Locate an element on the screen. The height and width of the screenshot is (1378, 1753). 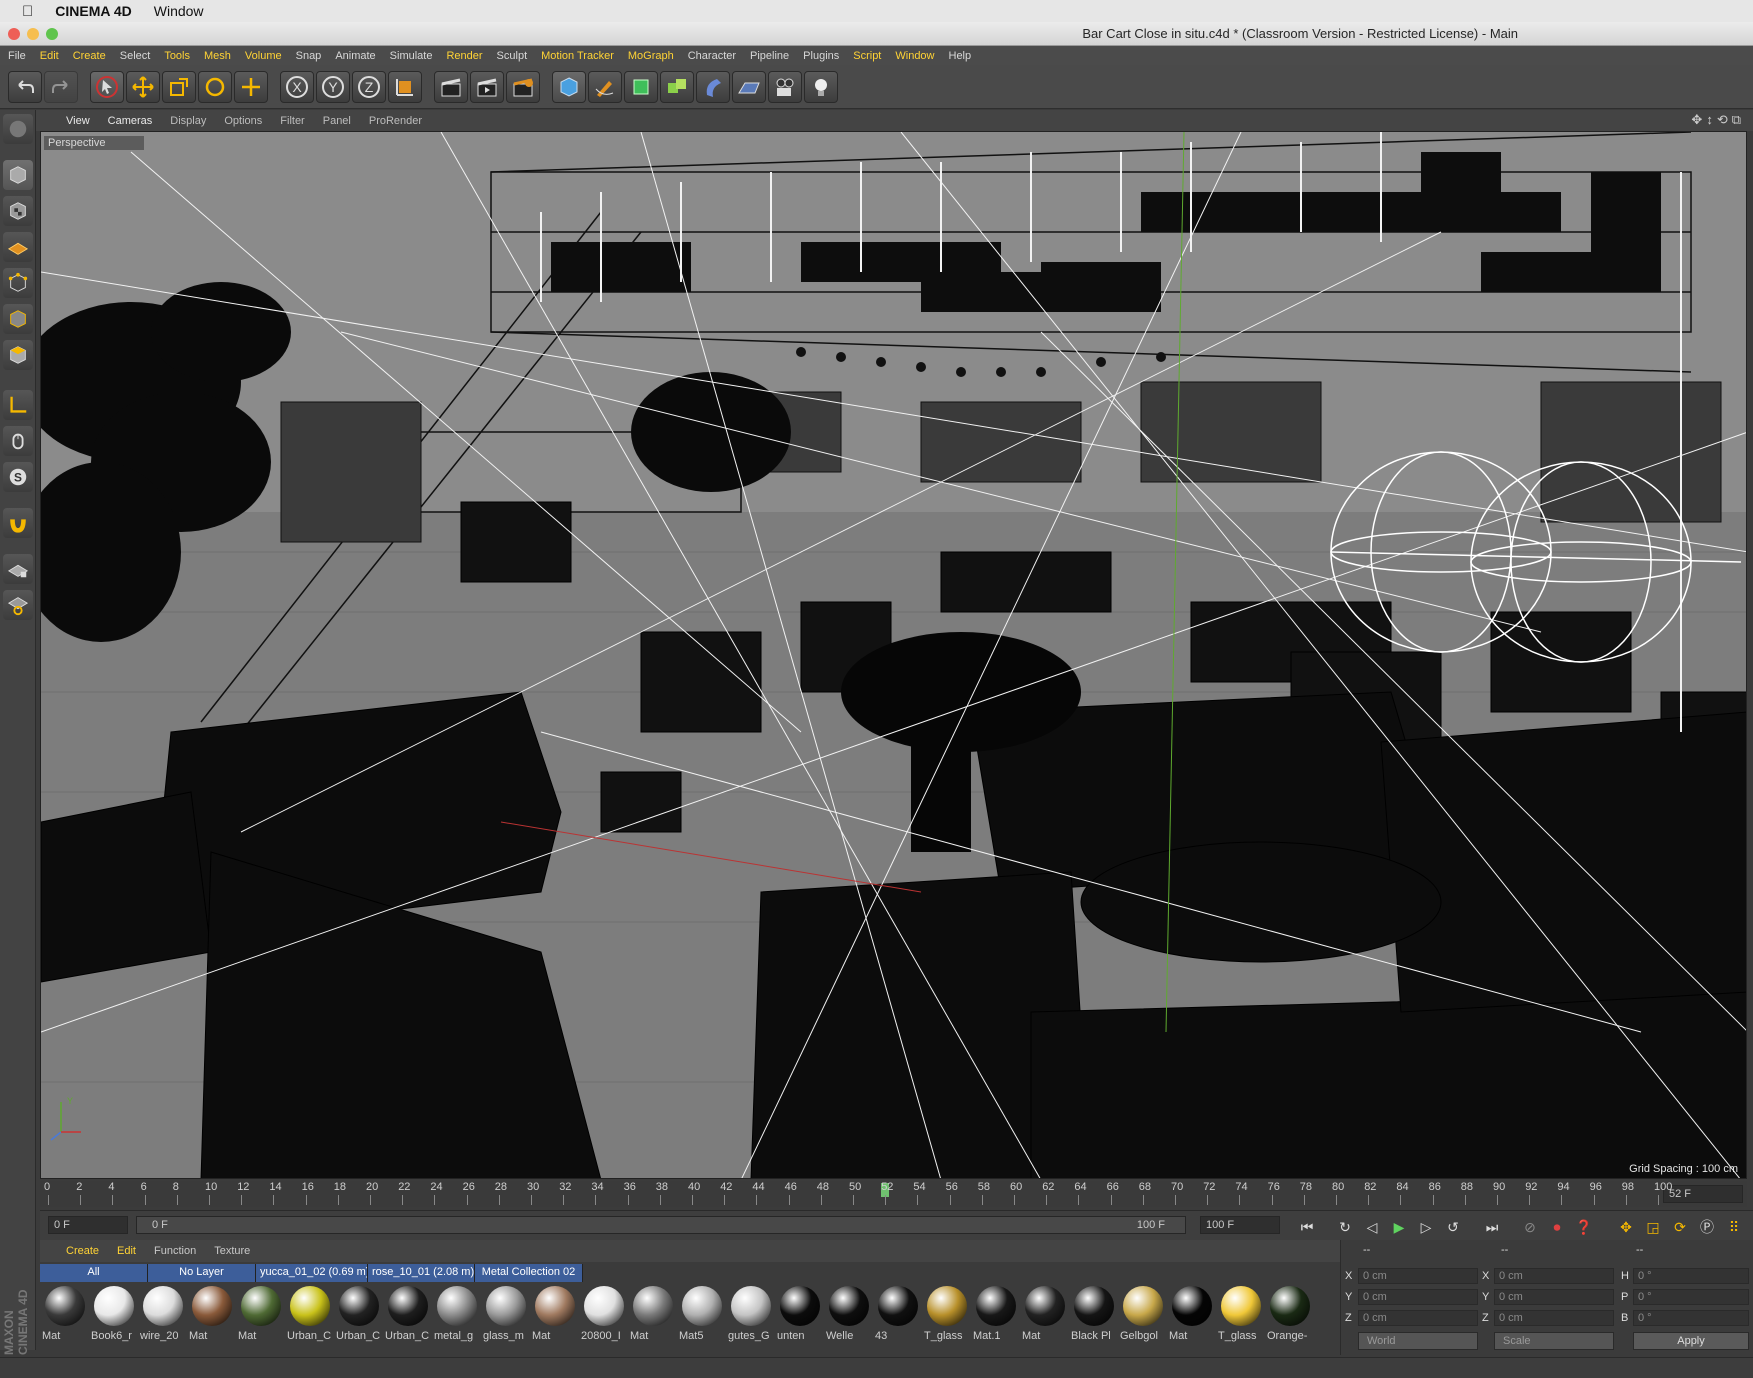
scale-tool-button is located at coordinates (179, 87).